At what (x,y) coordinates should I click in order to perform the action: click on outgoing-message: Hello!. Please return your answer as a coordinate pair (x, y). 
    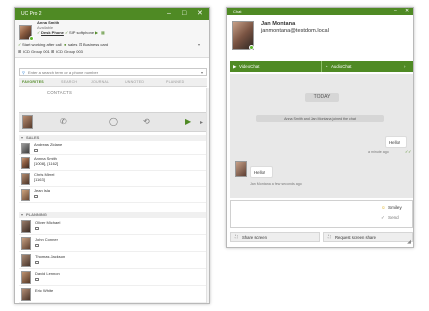
    Looking at the image, I should click on (396, 142).